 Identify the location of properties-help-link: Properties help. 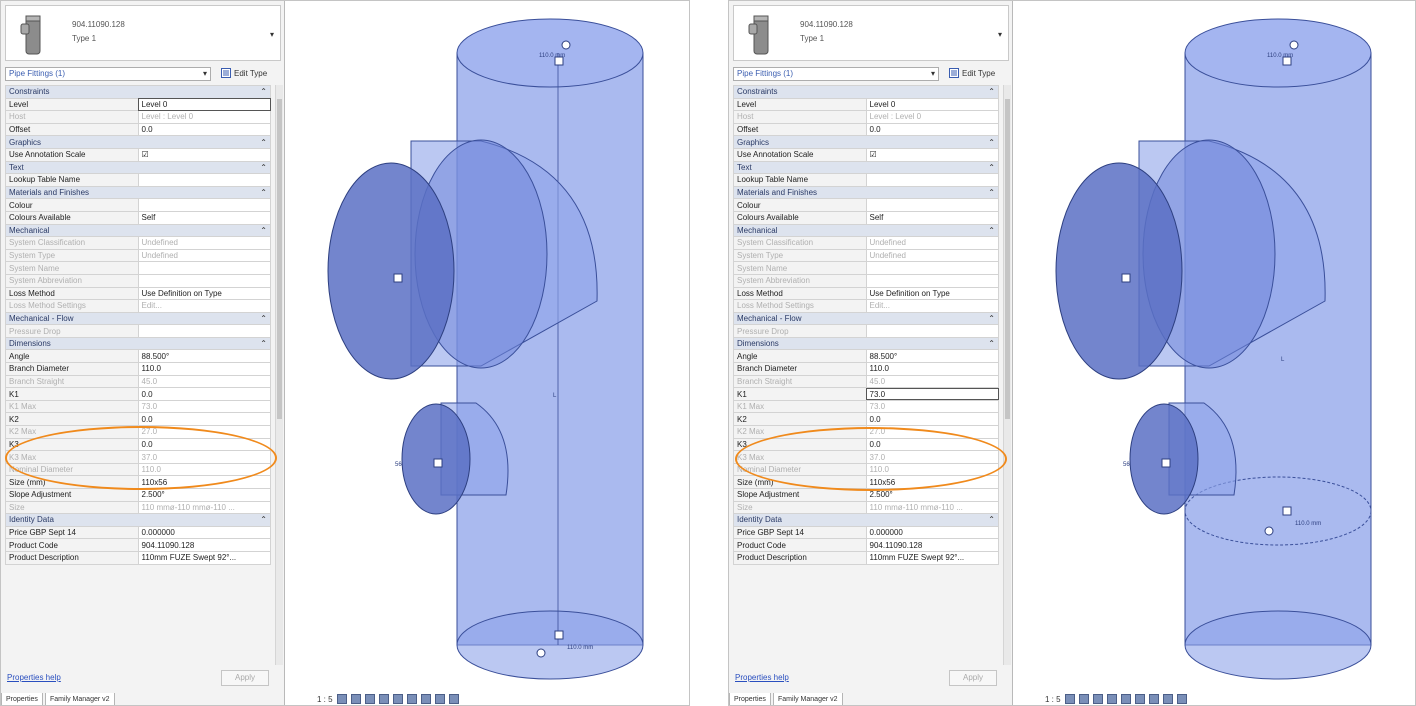
(762, 677).